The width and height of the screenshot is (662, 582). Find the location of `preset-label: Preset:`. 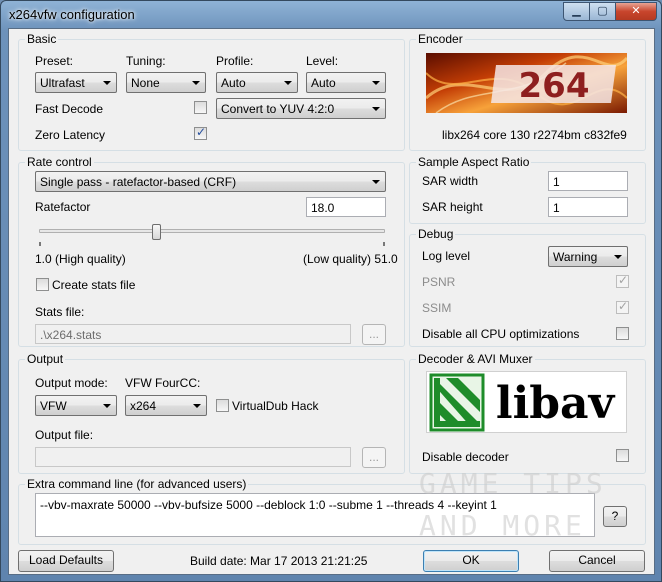

preset-label: Preset: is located at coordinates (54, 61).